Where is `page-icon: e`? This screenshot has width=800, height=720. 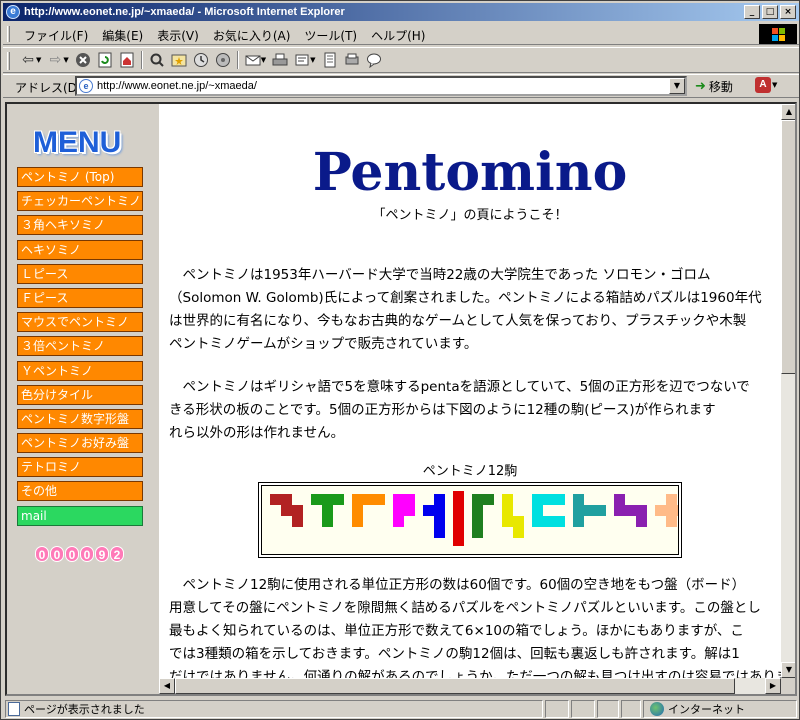
page-icon: e is located at coordinates (86, 86).